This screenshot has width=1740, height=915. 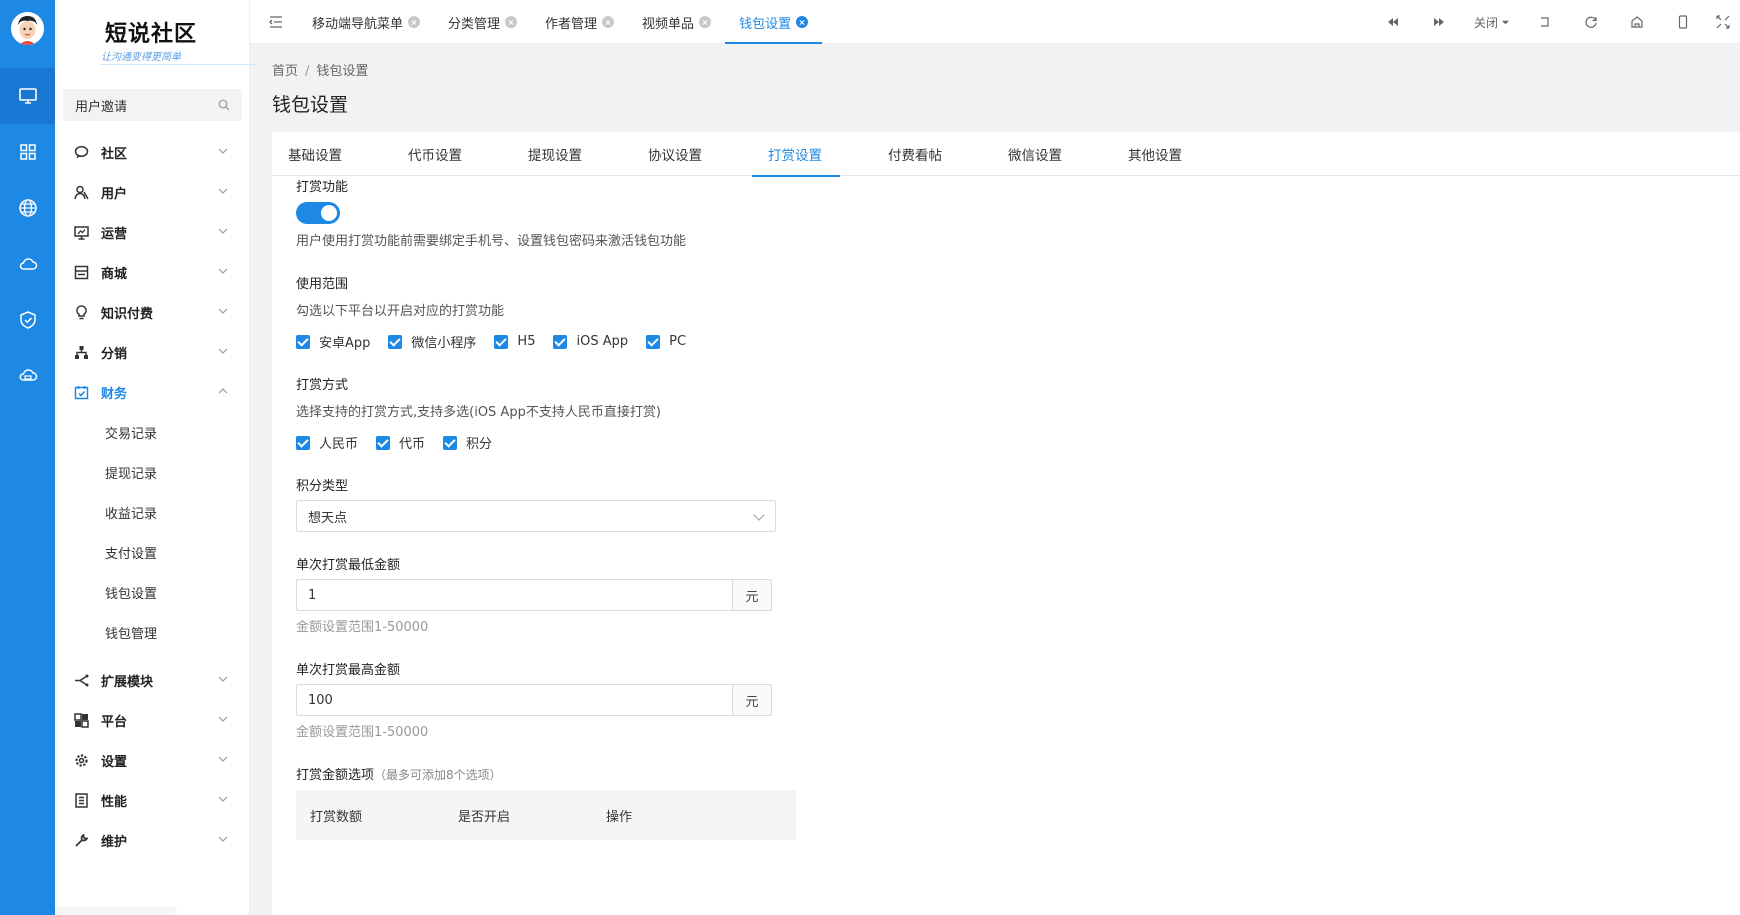 I want to click on home-button, so click(x=1637, y=22).